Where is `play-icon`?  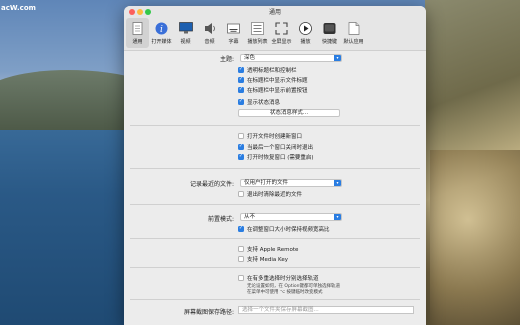
play-icon is located at coordinates (306, 28).